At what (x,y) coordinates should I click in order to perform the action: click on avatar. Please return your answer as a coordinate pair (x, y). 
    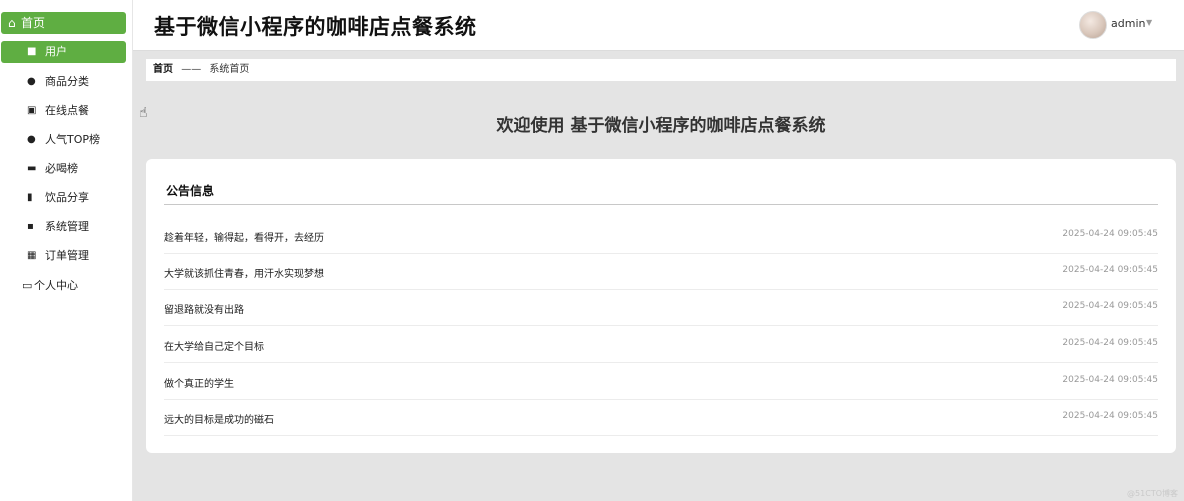
    Looking at the image, I should click on (1093, 25).